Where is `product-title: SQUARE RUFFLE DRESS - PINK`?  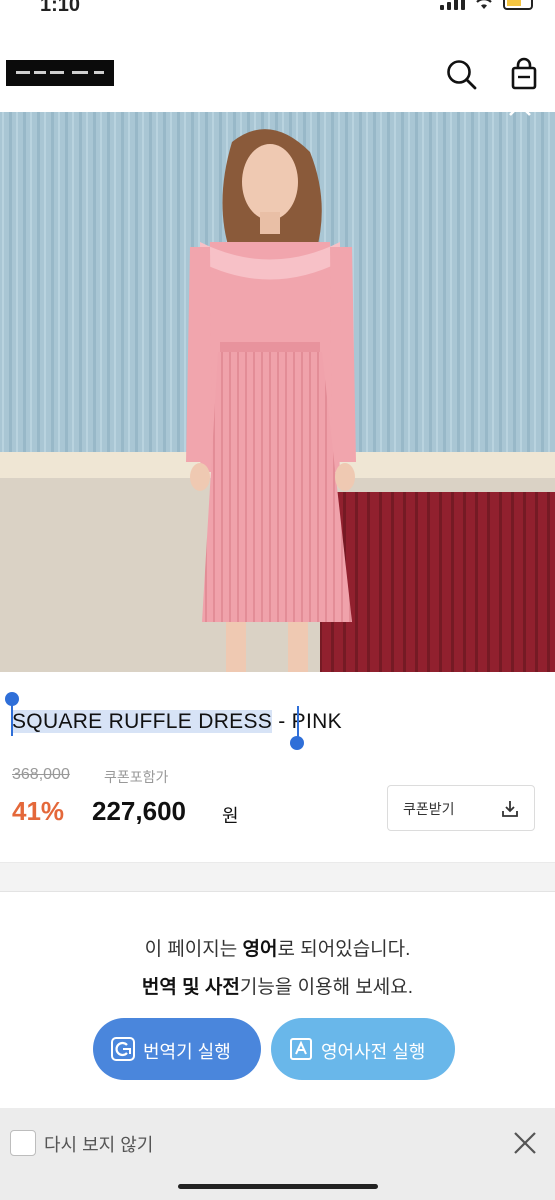 product-title: SQUARE RUFFLE DRESS - PINK is located at coordinates (177, 722).